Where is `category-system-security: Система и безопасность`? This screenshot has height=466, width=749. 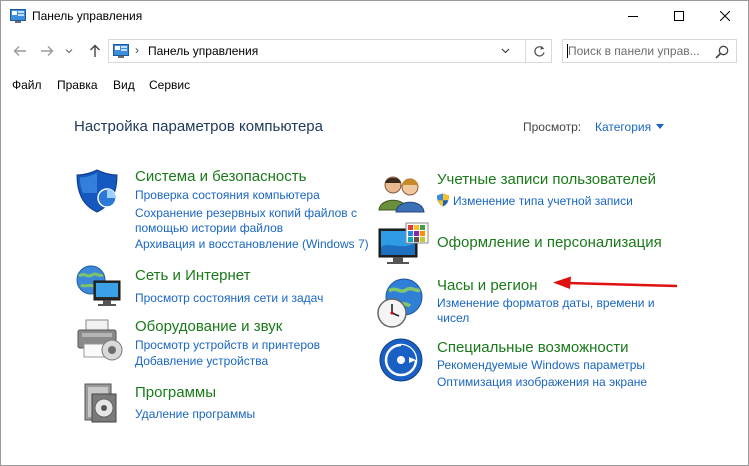
category-system-security: Система и безопасность is located at coordinates (220, 176).